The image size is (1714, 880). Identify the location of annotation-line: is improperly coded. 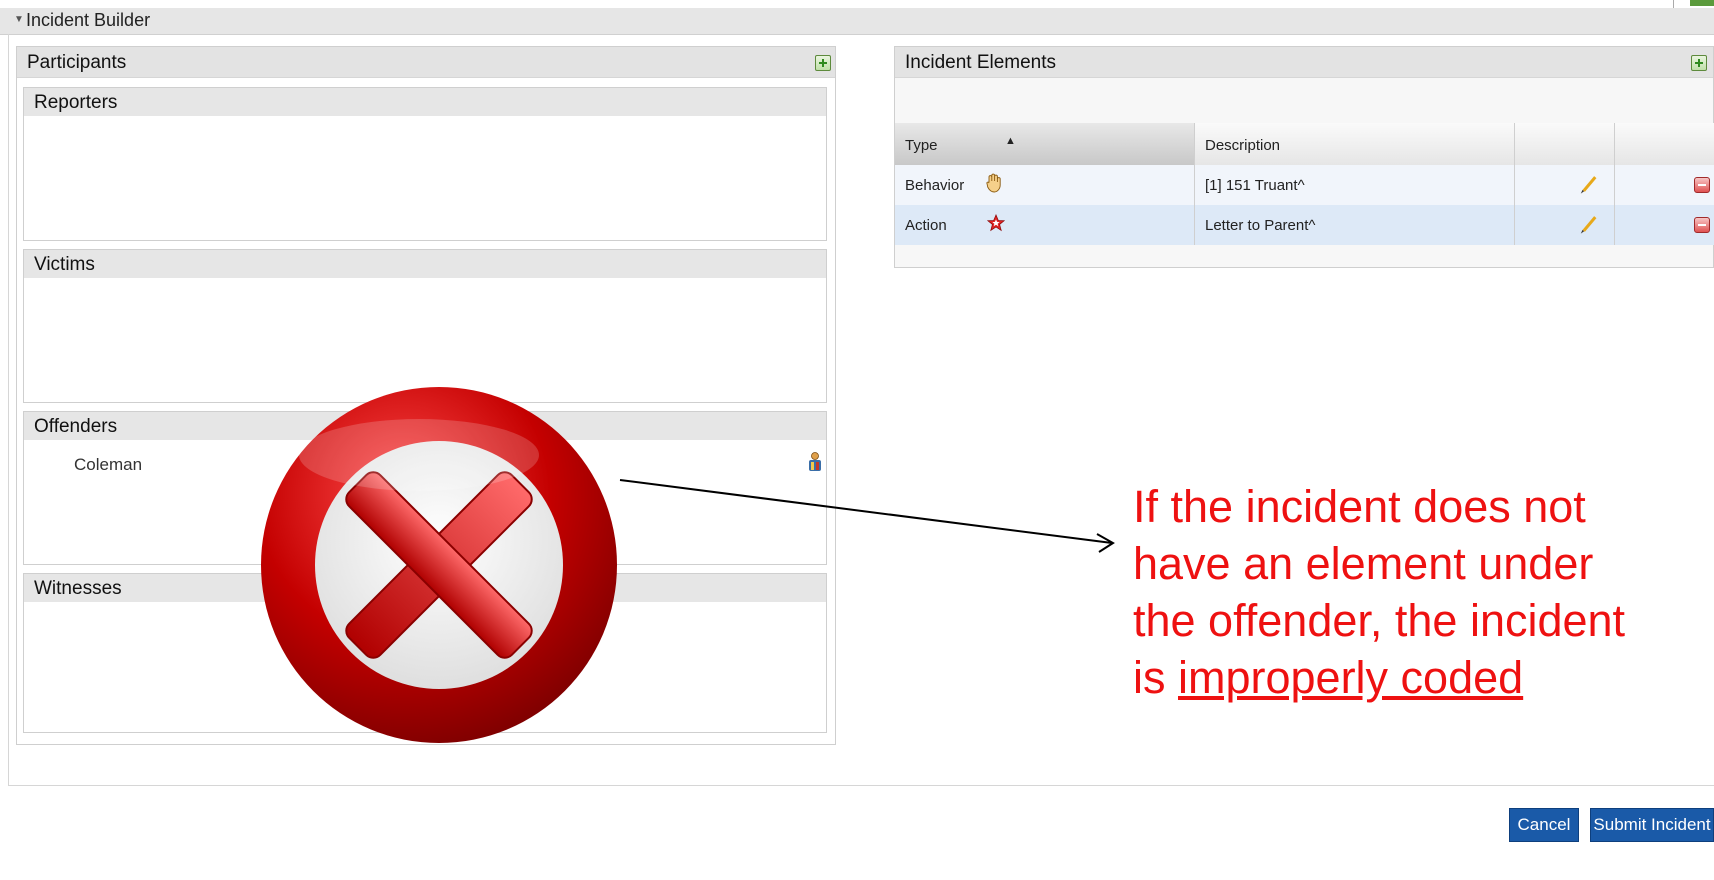
(1413, 677).